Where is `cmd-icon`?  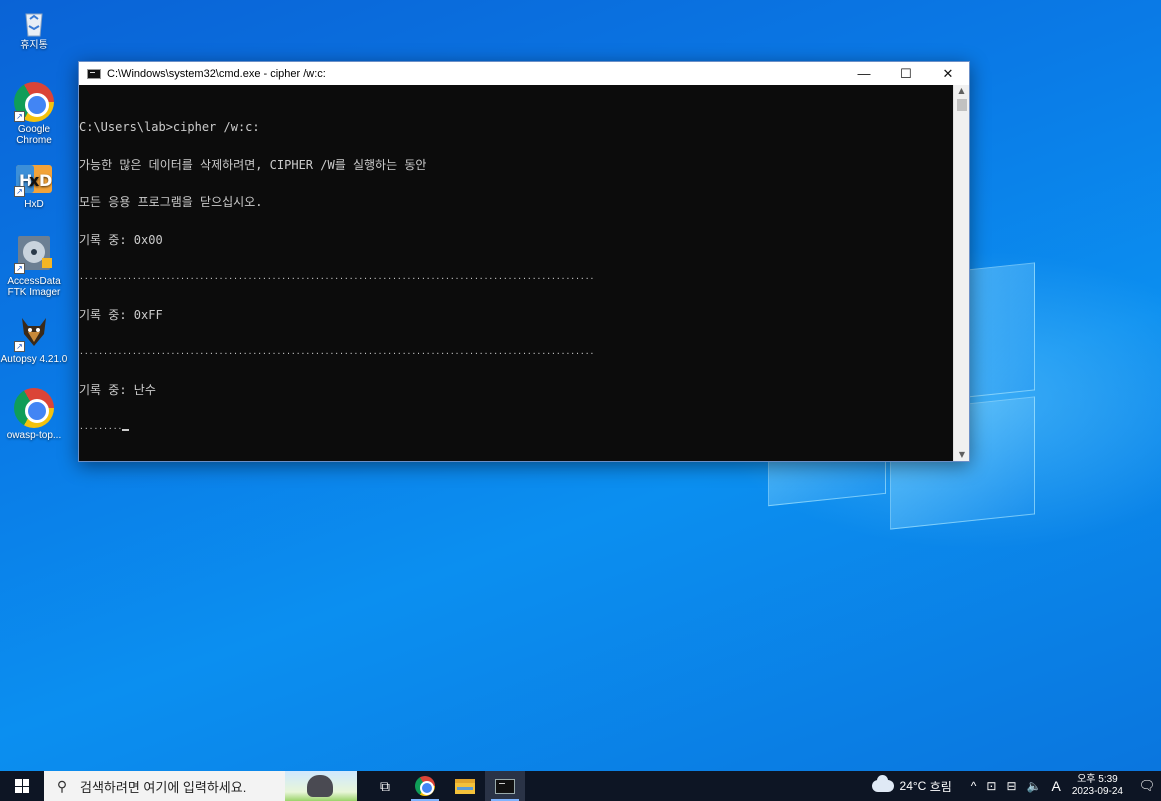
cmd-icon is located at coordinates (505, 786).